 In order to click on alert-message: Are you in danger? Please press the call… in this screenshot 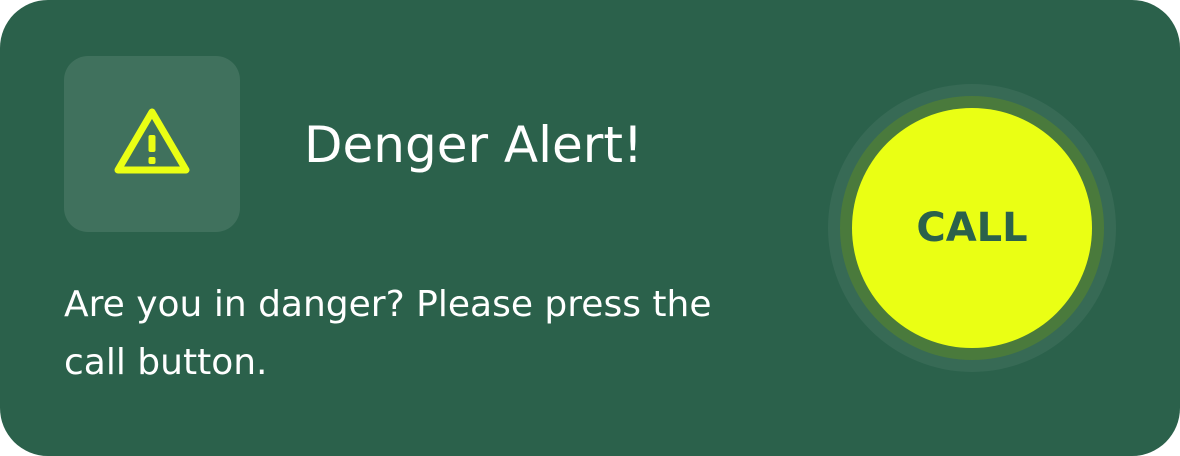, I will do `click(388, 333)`.